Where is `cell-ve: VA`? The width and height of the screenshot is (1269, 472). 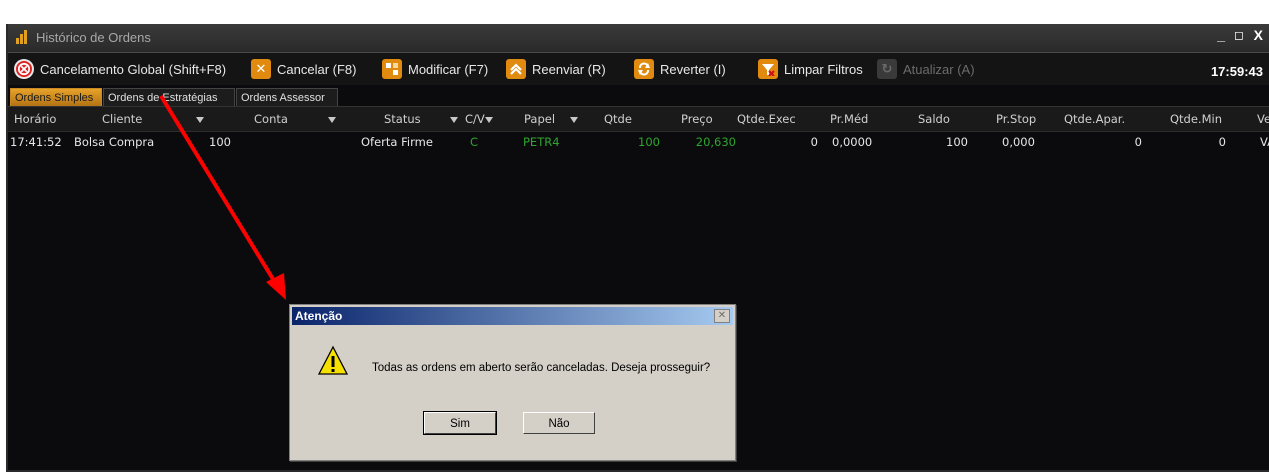 cell-ve: VA is located at coordinates (1264, 142).